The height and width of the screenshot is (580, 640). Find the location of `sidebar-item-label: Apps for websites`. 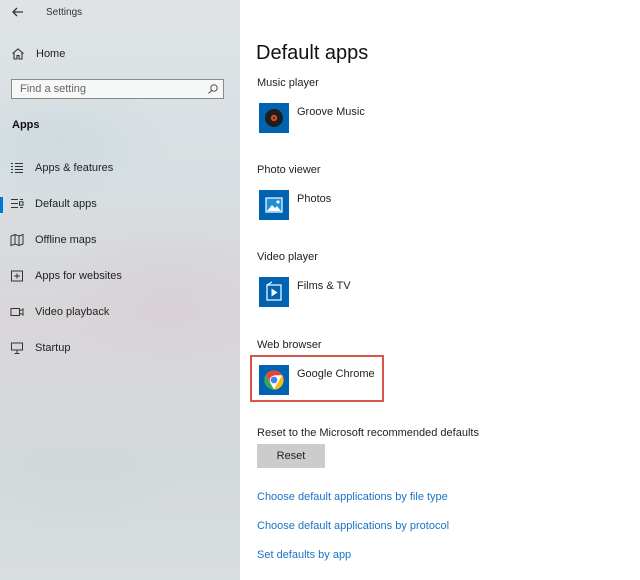

sidebar-item-label: Apps for websites is located at coordinates (78, 276).